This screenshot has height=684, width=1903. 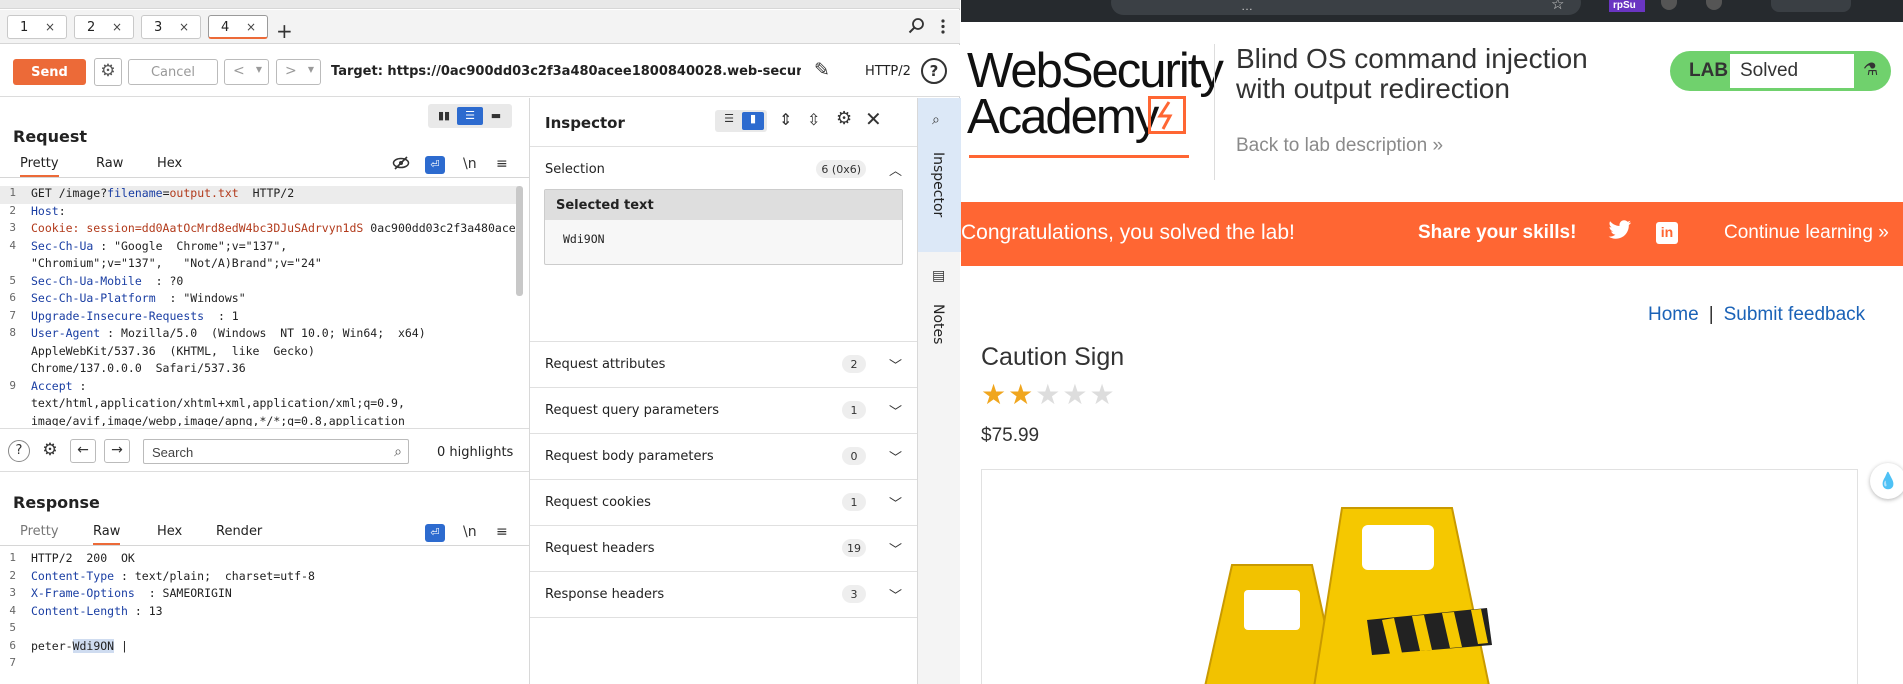 I want to click on code-line: 2 Host:, so click(x=259, y=213).